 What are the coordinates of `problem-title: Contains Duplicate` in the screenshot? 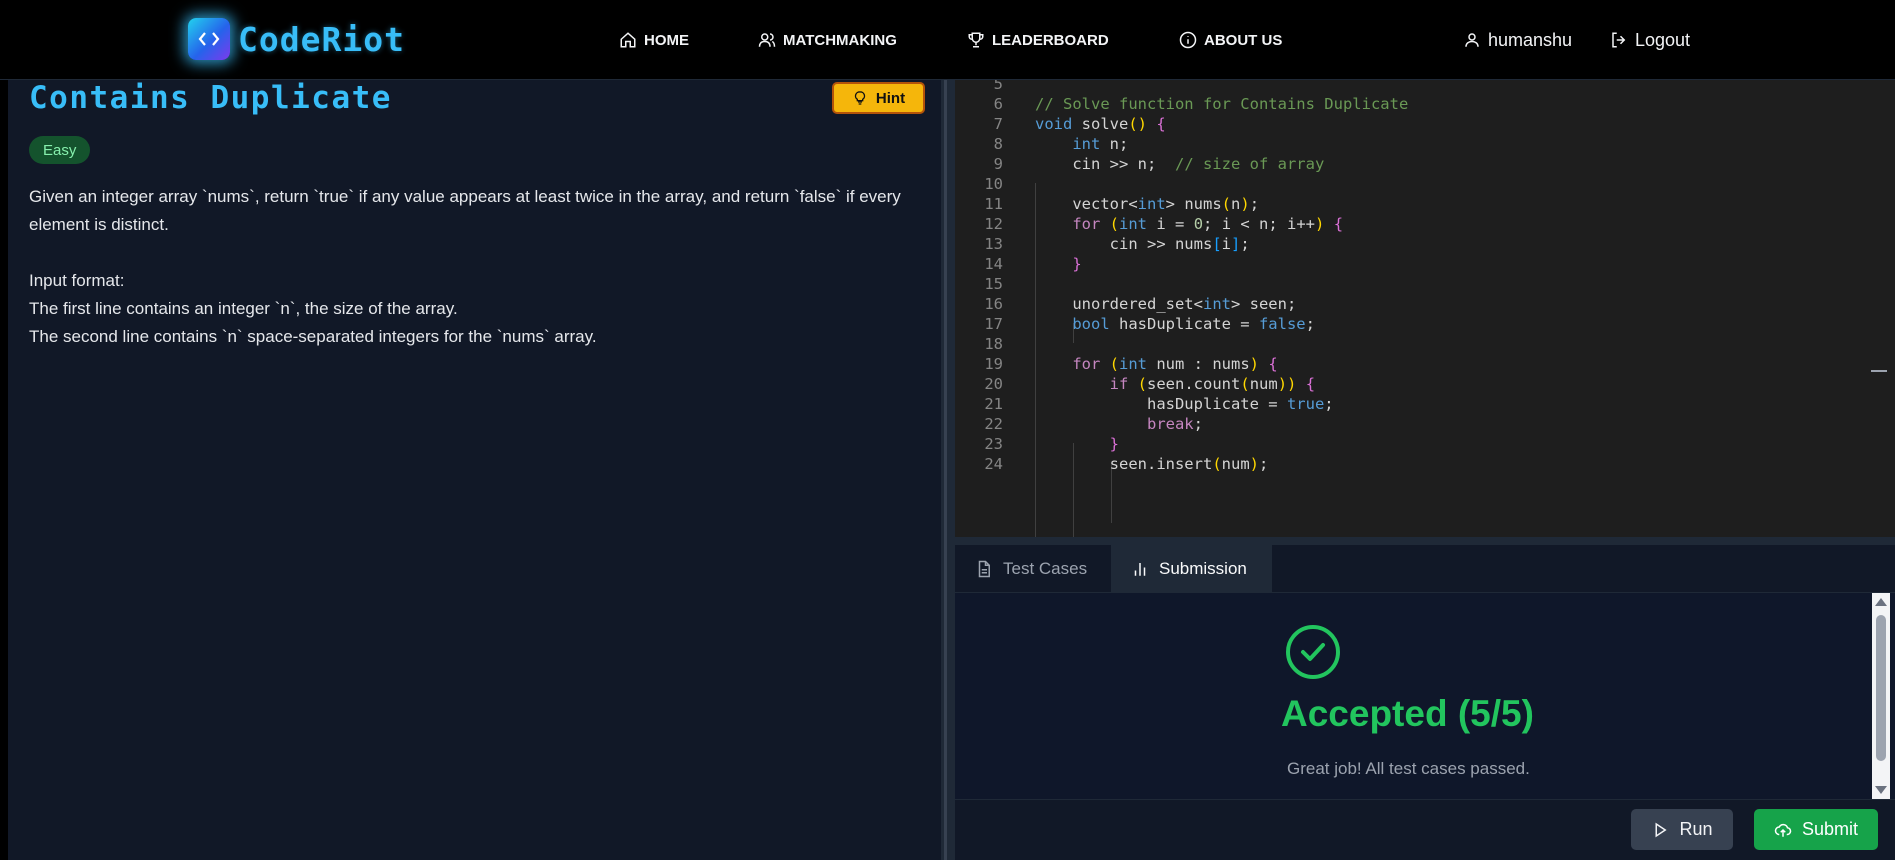 It's located at (210, 98).